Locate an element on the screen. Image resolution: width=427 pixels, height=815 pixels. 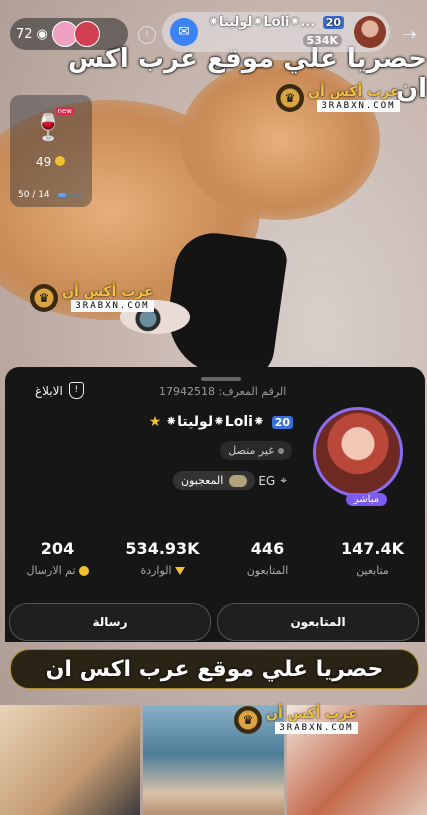
fans-badge: المعجبون is located at coordinates (214, 480).